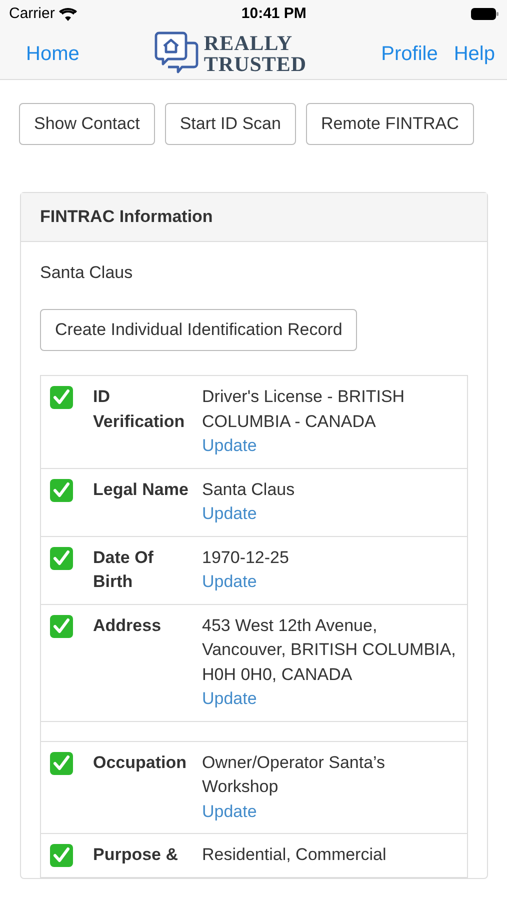  I want to click on carrier-label: Carrier, so click(32, 14).